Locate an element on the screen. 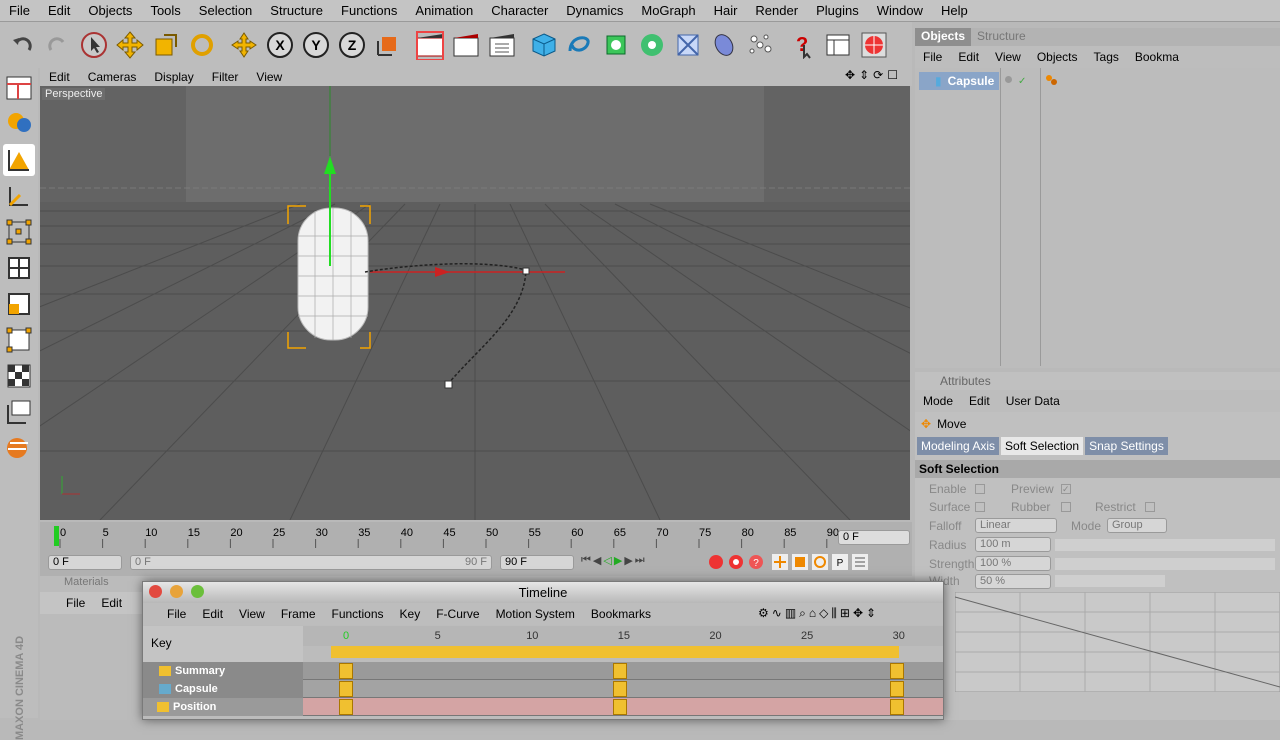 This screenshot has width=1280, height=740. tab-objects: Objects is located at coordinates (943, 37).